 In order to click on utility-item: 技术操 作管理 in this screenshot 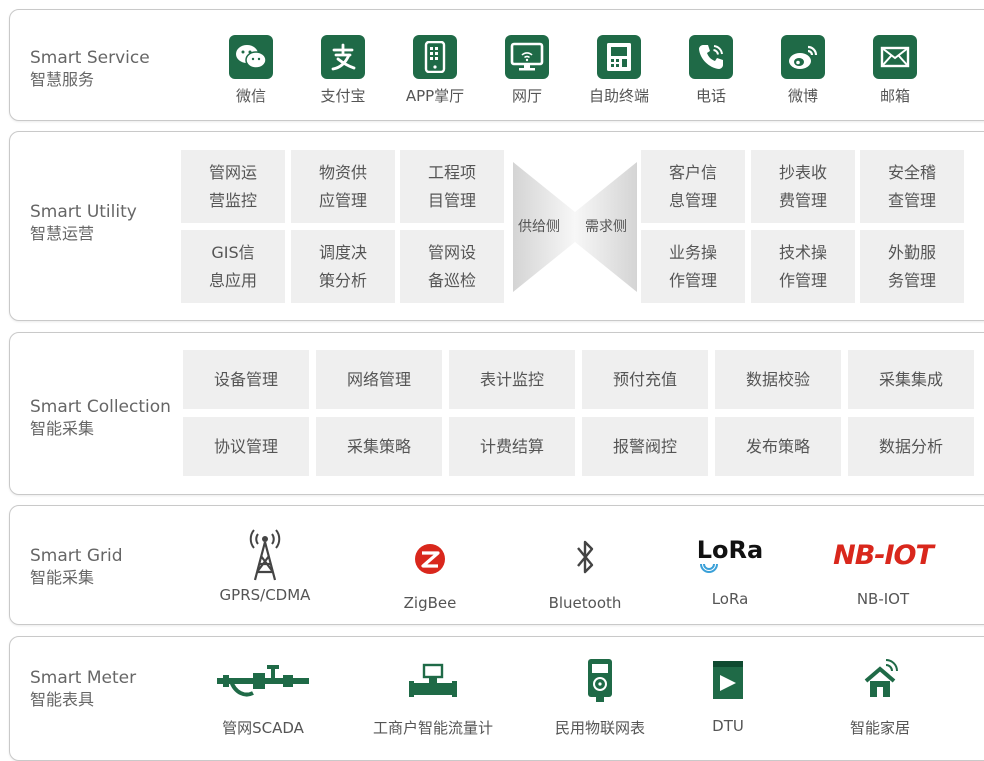, I will do `click(803, 266)`.